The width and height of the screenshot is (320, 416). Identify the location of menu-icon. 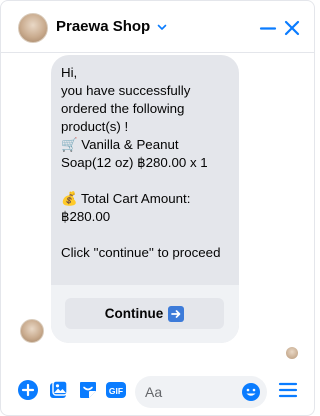
(288, 390).